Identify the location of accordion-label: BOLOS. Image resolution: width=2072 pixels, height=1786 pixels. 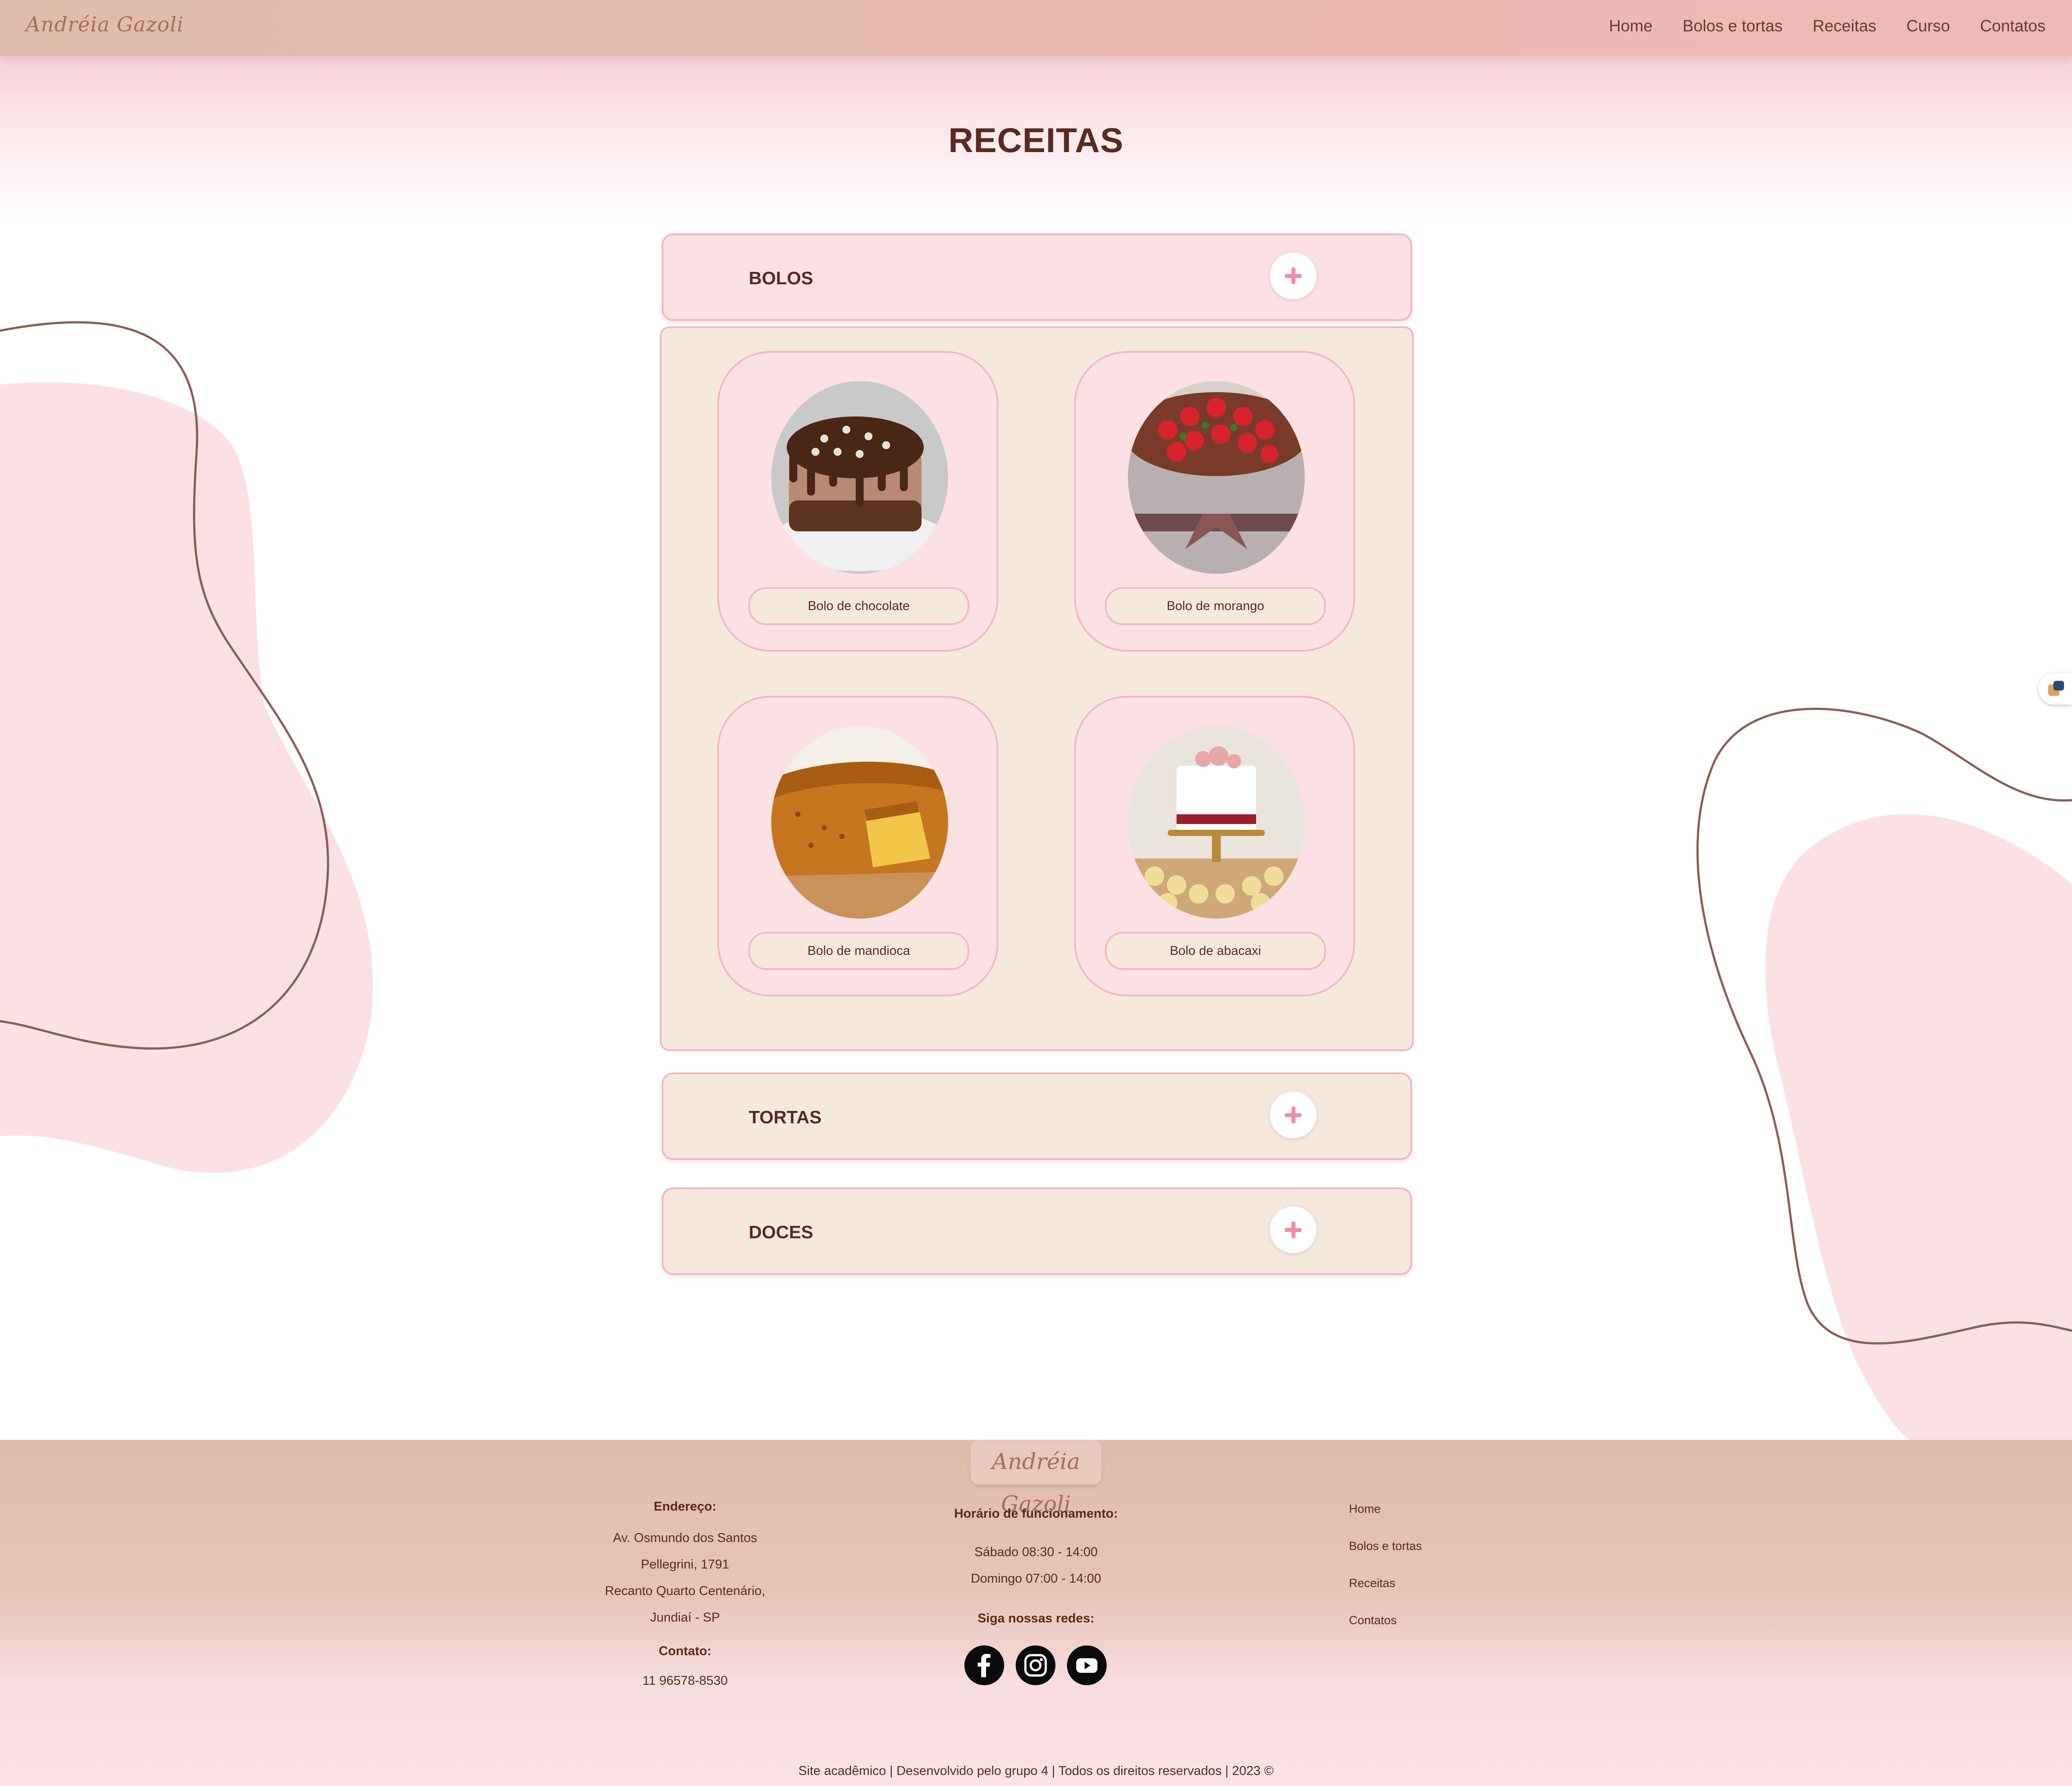
(781, 278).